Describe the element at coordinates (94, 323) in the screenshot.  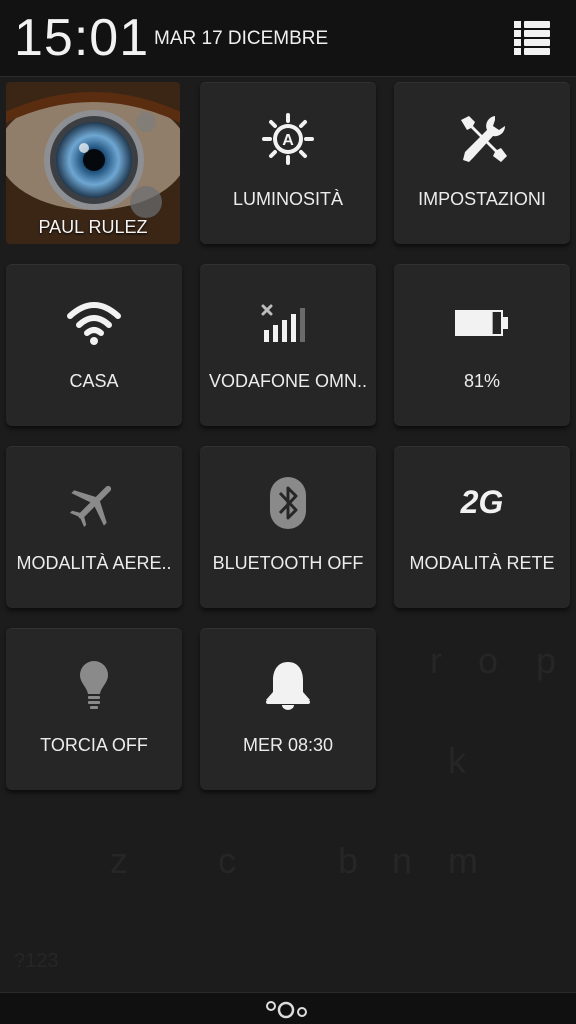
I see `wifi-icon` at that location.